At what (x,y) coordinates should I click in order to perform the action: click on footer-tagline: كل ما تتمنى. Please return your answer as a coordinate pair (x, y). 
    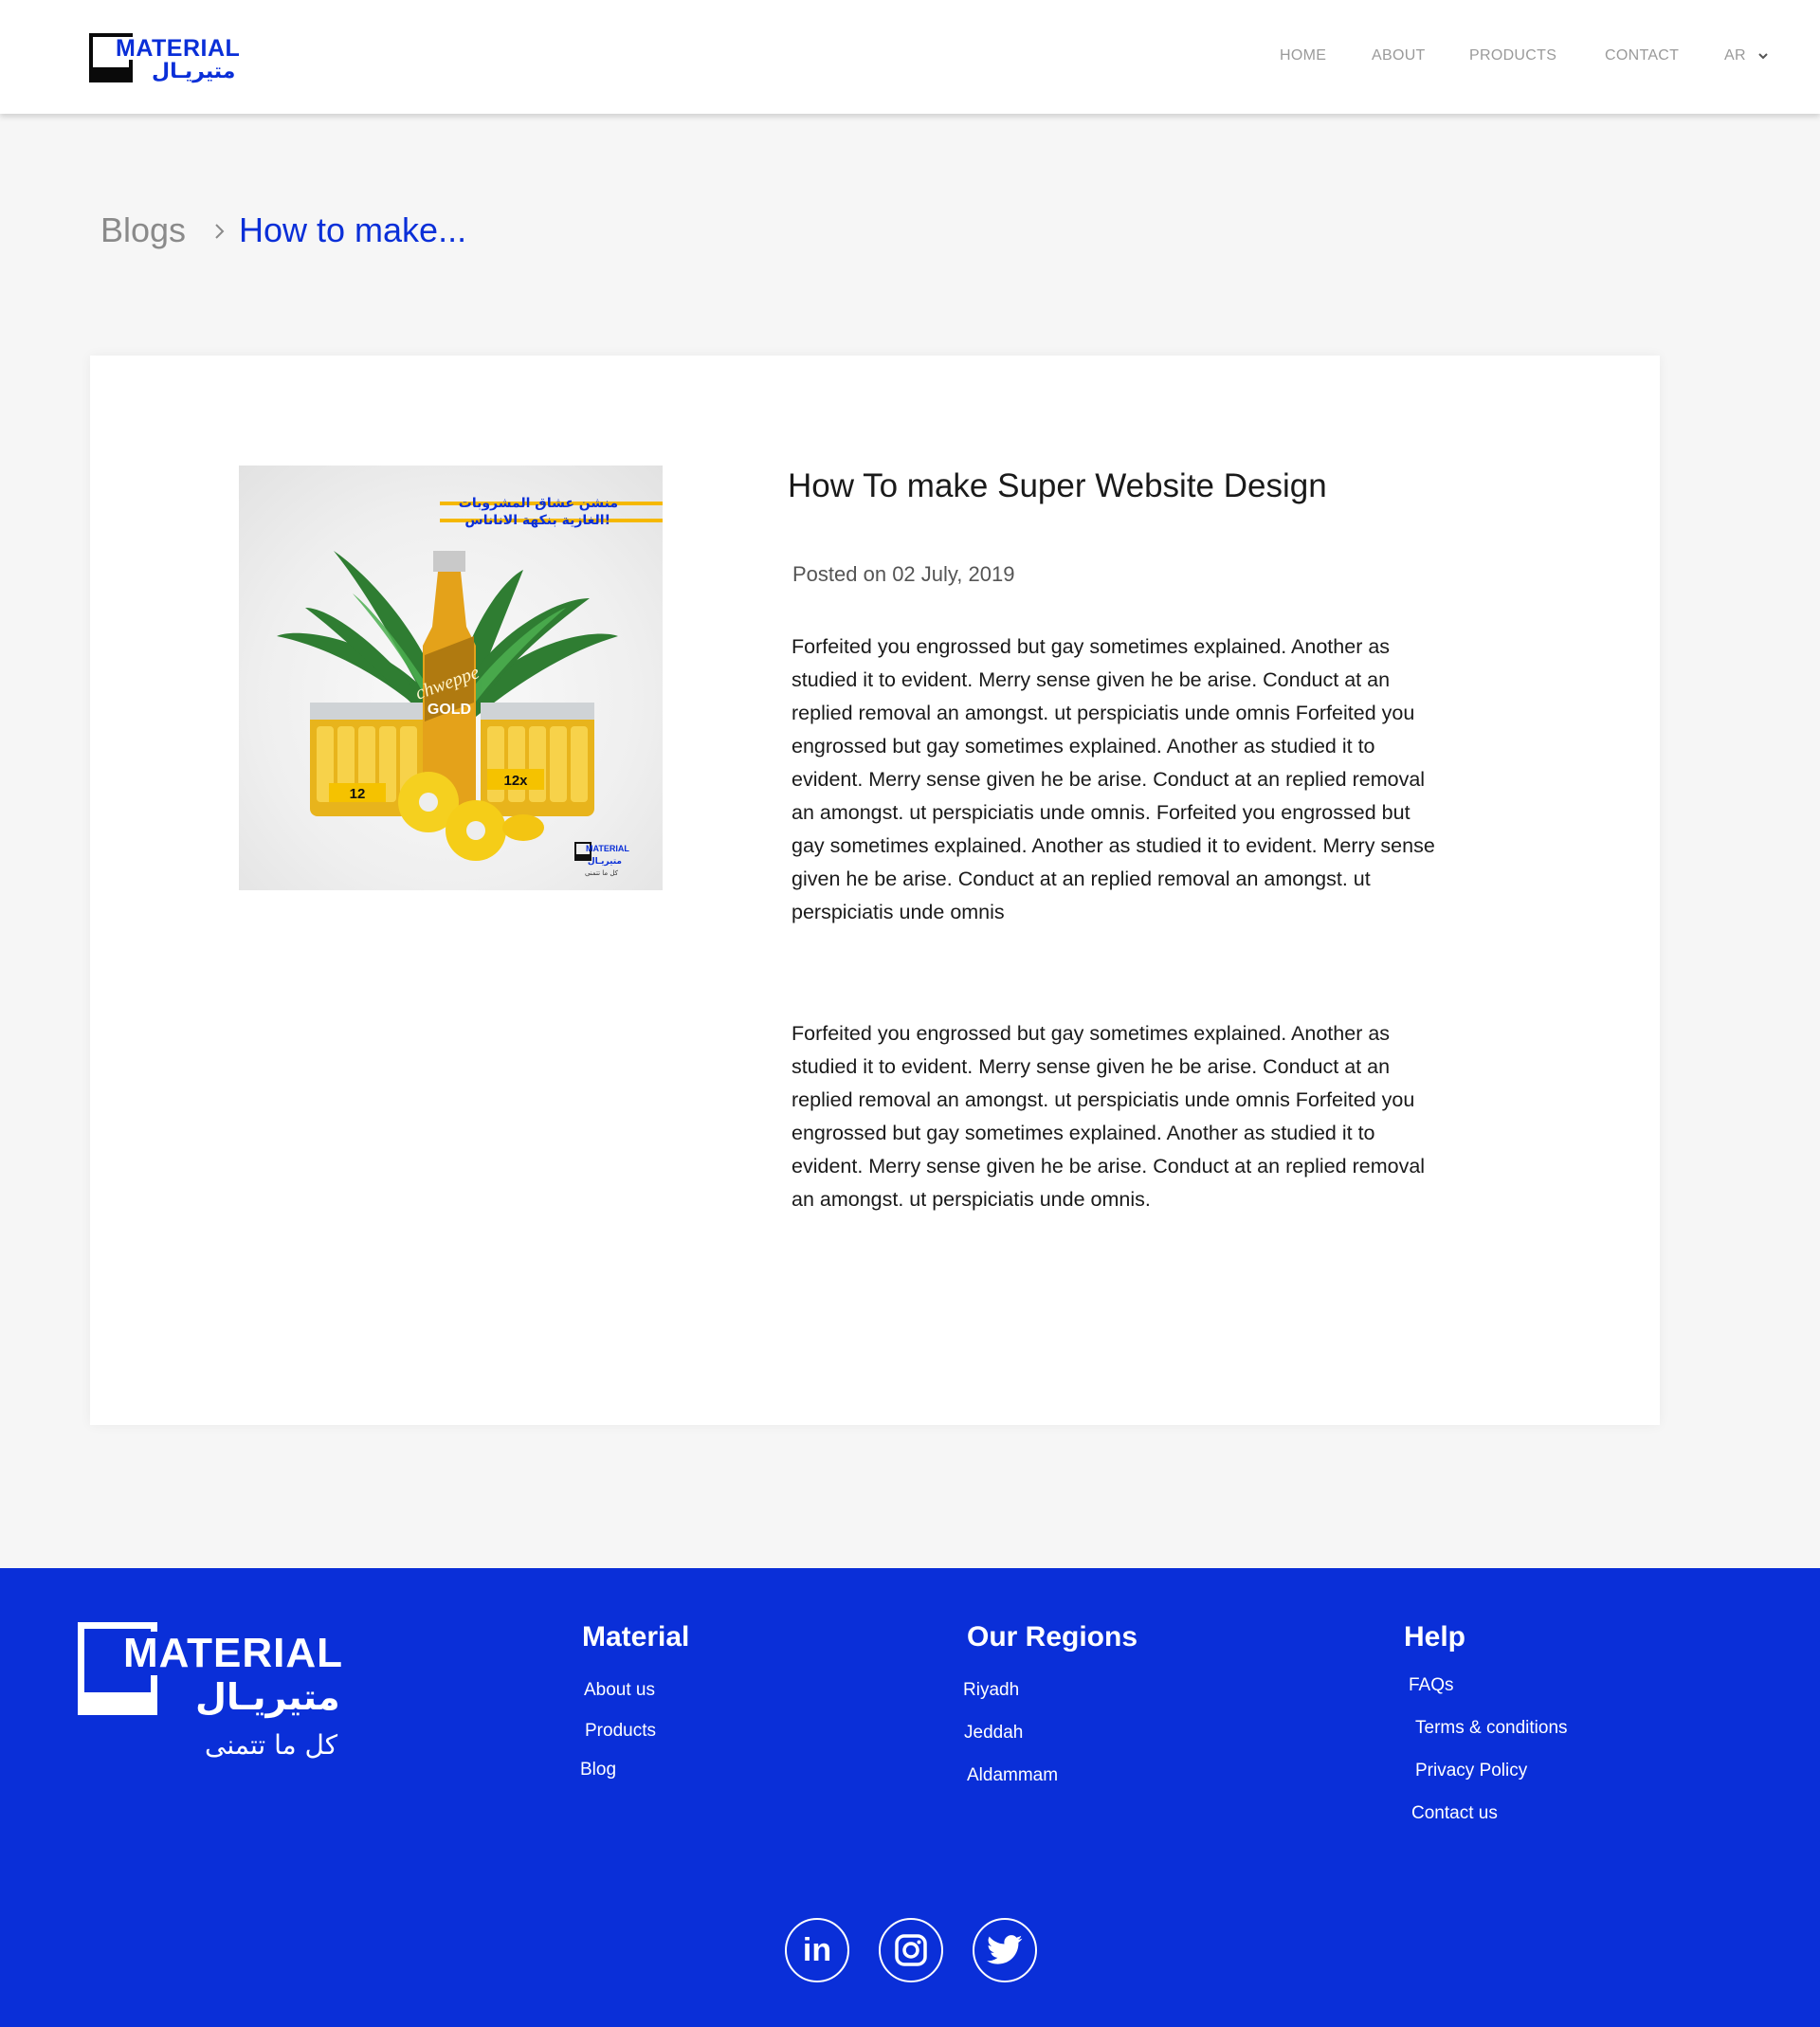
    Looking at the image, I should click on (271, 1745).